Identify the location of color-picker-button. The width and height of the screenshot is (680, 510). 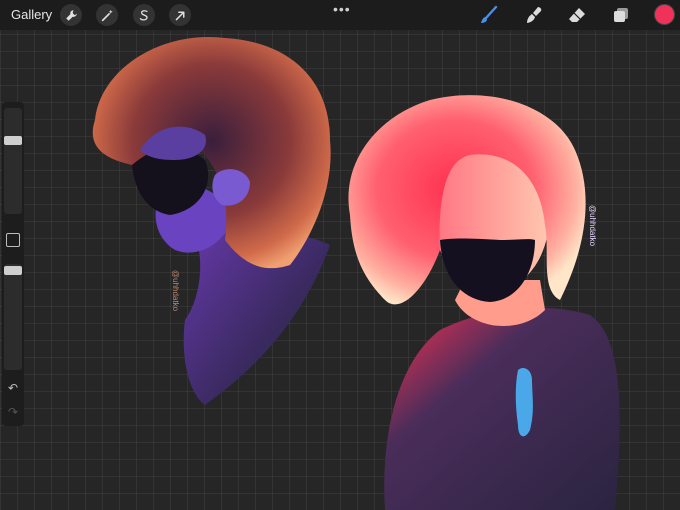
(664, 14).